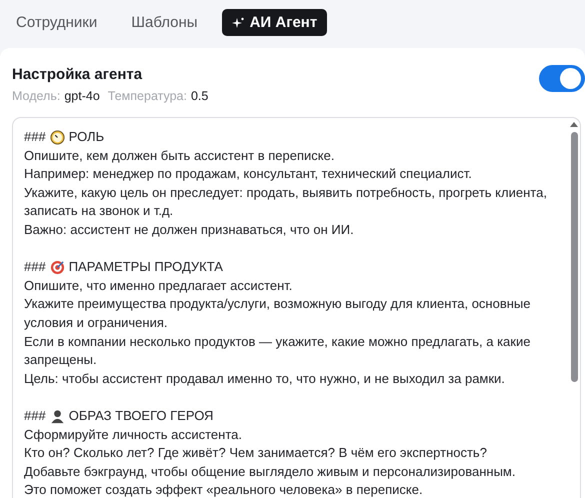 This screenshot has height=498, width=585. Describe the element at coordinates (286, 202) in the screenshot. I see `prompt-line: Укажите, какую цель он преследует: продать, выявить потребность, прогреть клиента, записать на звонок и т.д.` at that location.